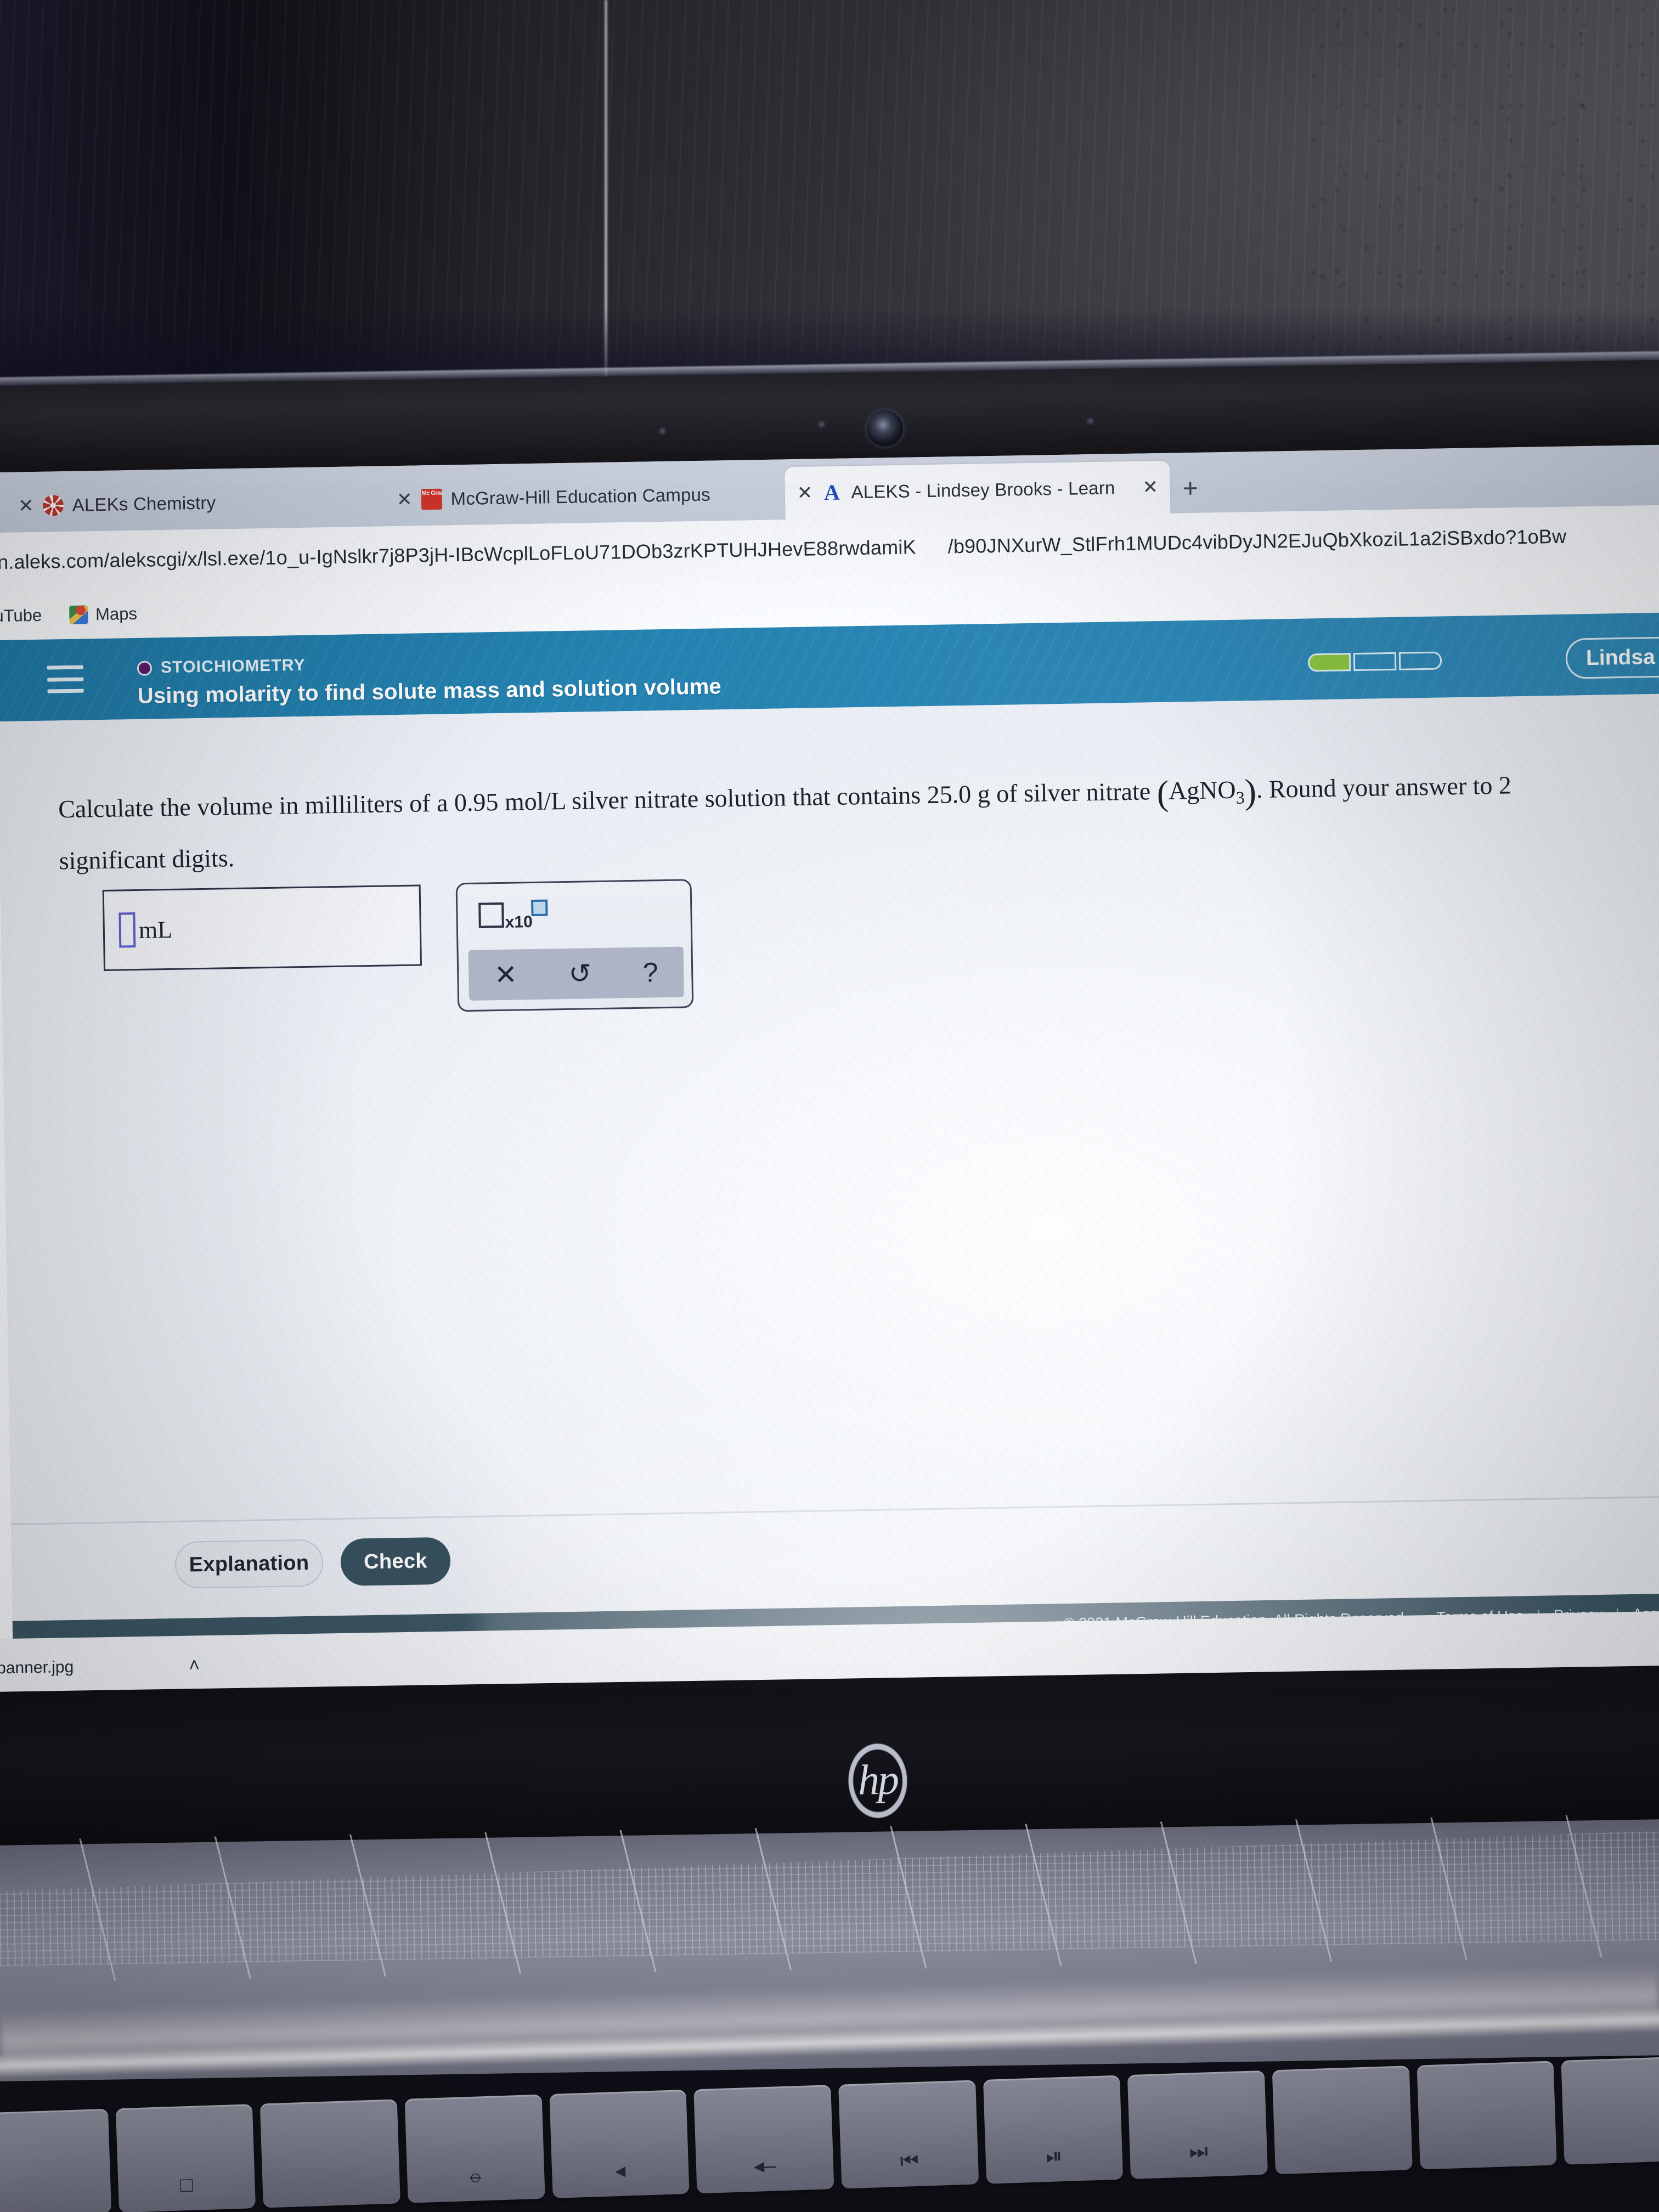 This screenshot has width=1659, height=2212. Describe the element at coordinates (395, 1561) in the screenshot. I see `check-button: Check` at that location.